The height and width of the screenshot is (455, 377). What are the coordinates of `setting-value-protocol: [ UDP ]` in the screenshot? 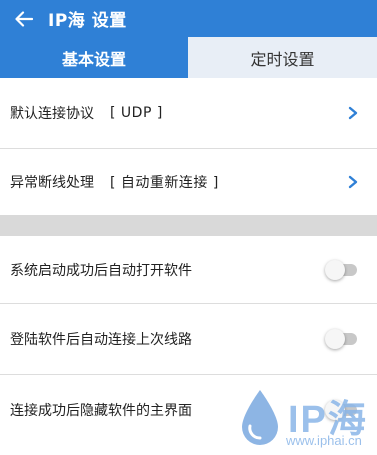 It's located at (136, 113).